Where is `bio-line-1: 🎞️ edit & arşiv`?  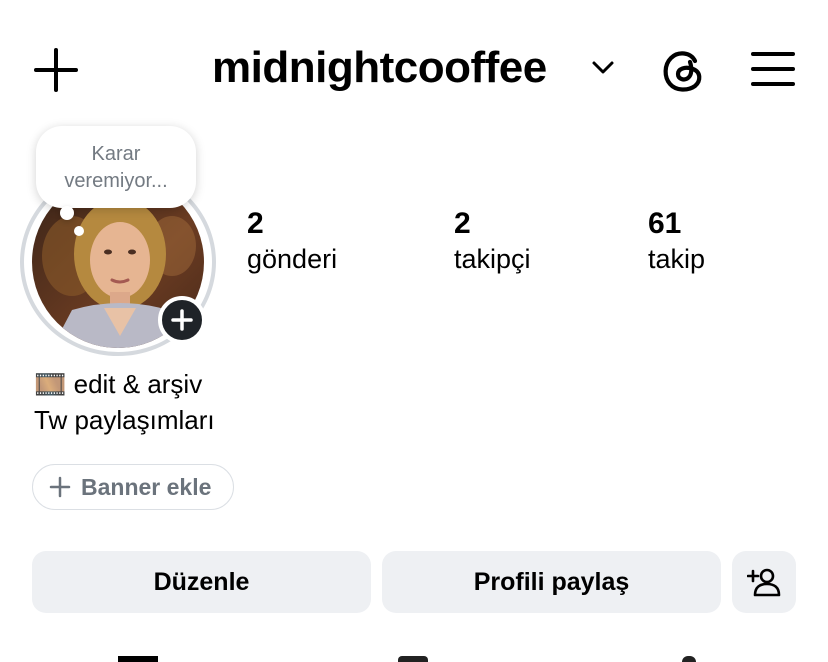 bio-line-1: 🎞️ edit & arşiv is located at coordinates (118, 384).